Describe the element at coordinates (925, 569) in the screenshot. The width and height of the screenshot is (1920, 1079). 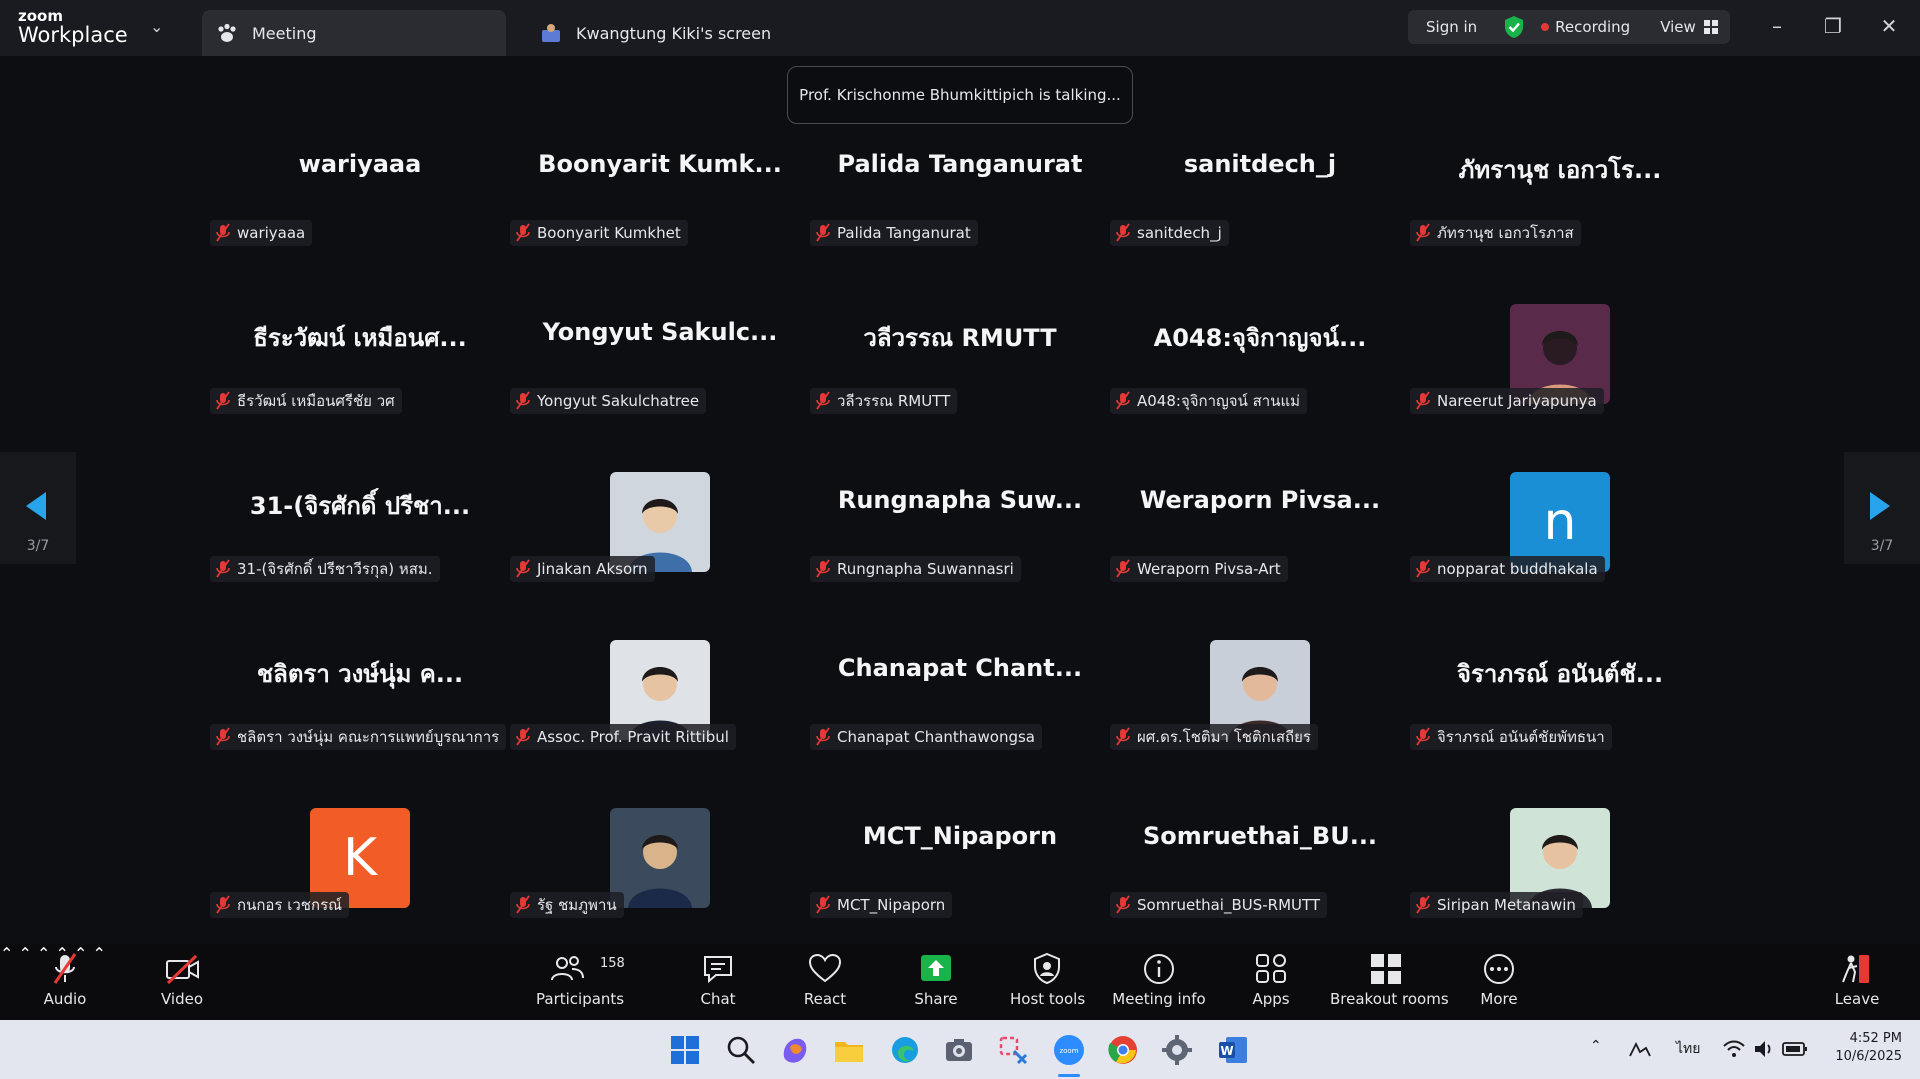
I see `participant-name-text: Rungnapha Suwannasri` at that location.